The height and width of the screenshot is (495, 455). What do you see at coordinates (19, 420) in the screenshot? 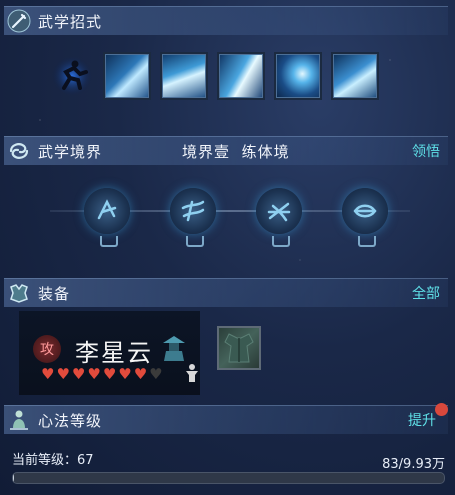
I see `meditation-icon` at bounding box center [19, 420].